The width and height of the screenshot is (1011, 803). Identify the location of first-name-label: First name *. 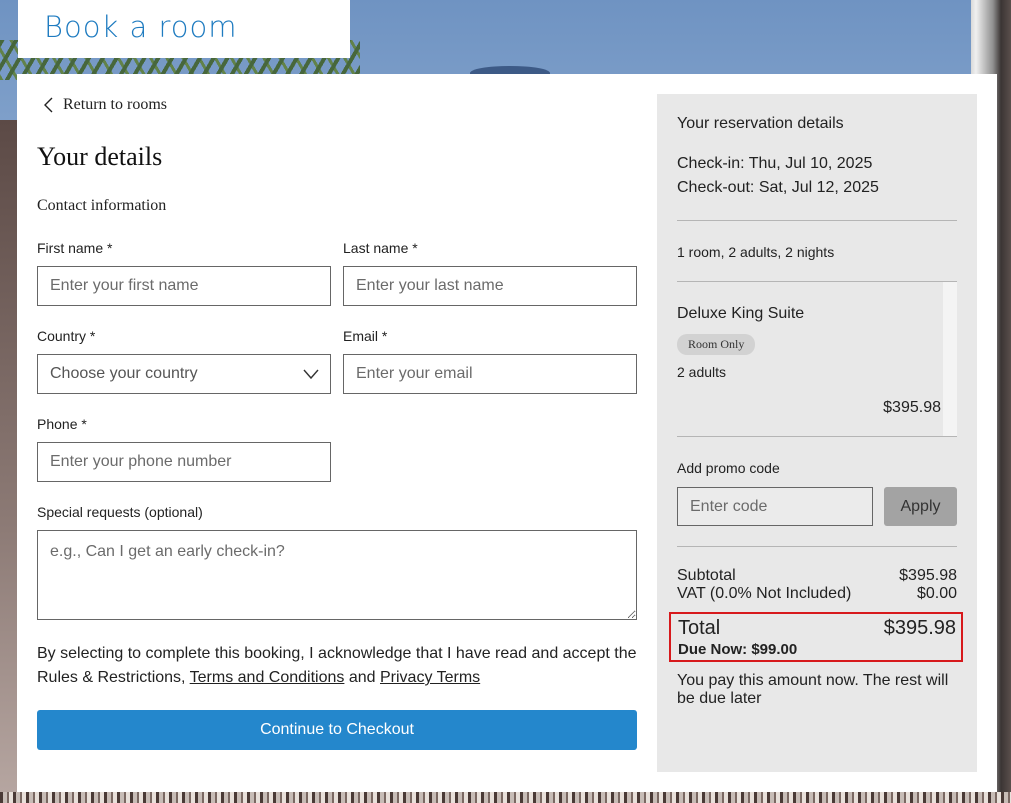
(75, 248).